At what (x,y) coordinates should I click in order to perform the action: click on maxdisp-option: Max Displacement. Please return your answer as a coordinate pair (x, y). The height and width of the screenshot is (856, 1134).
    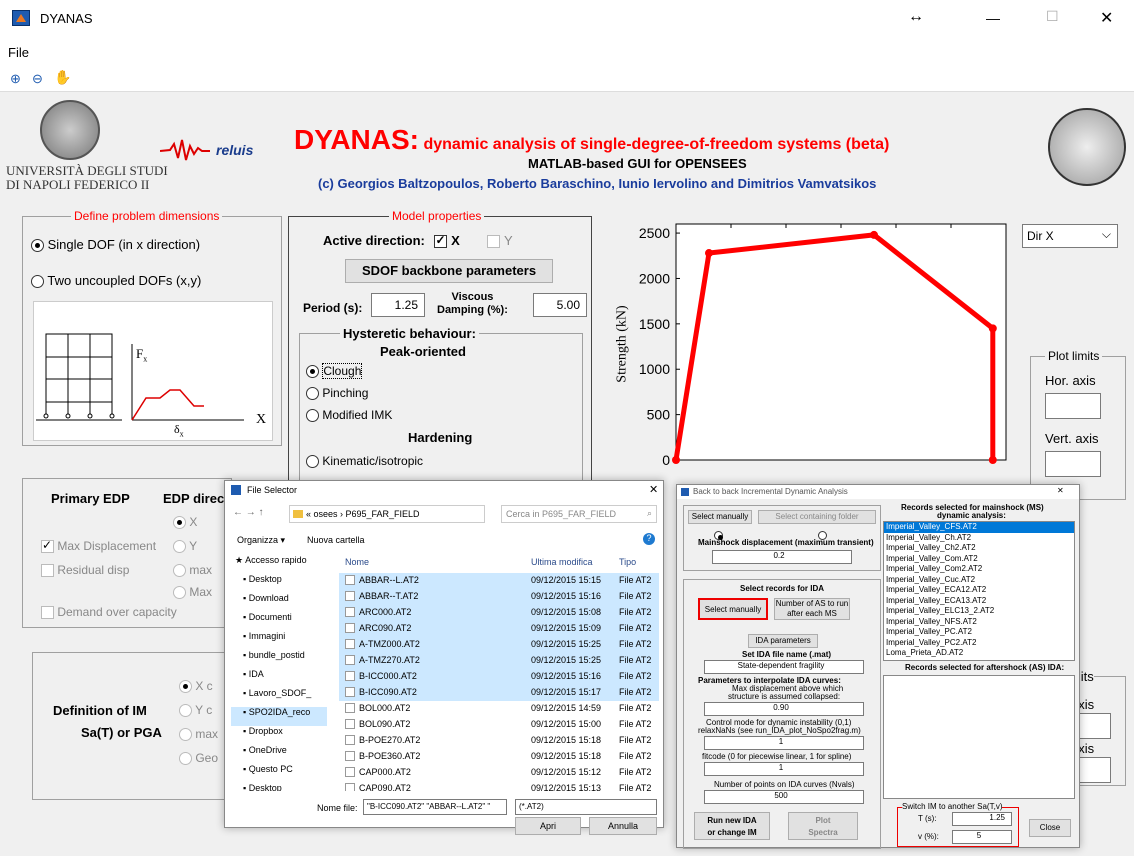
    Looking at the image, I should click on (98, 546).